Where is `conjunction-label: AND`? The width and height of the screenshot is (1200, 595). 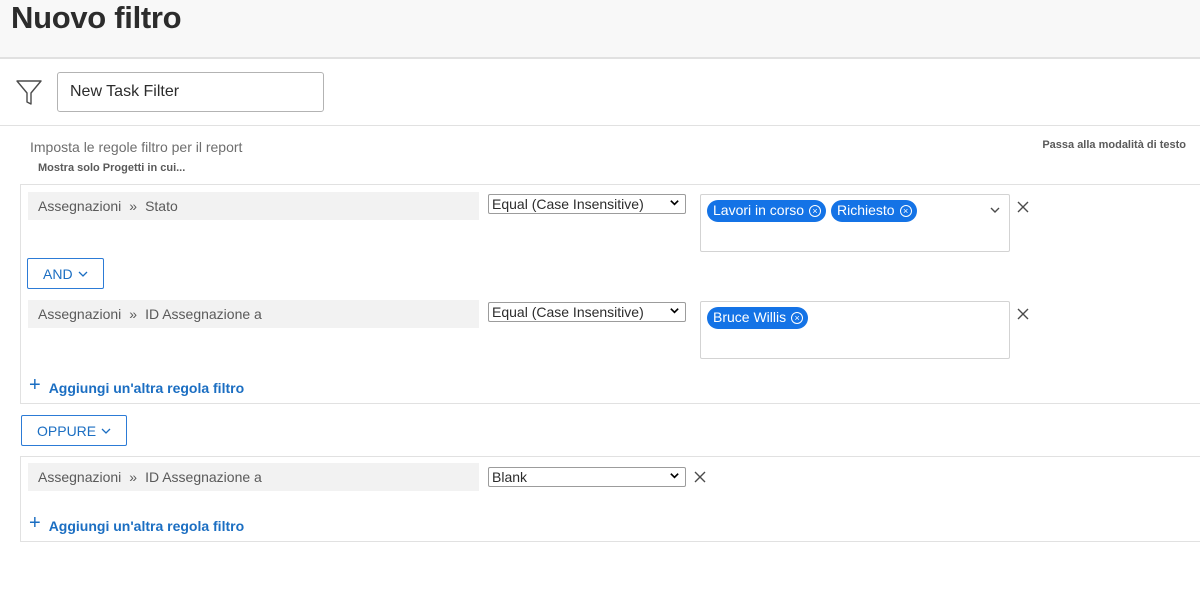
conjunction-label: AND is located at coordinates (58, 273).